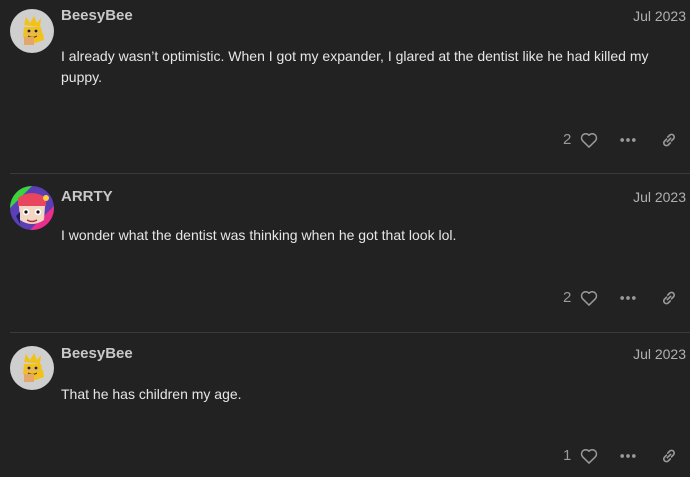 This screenshot has height=477, width=690. I want to click on like-count: 1, so click(567, 455).